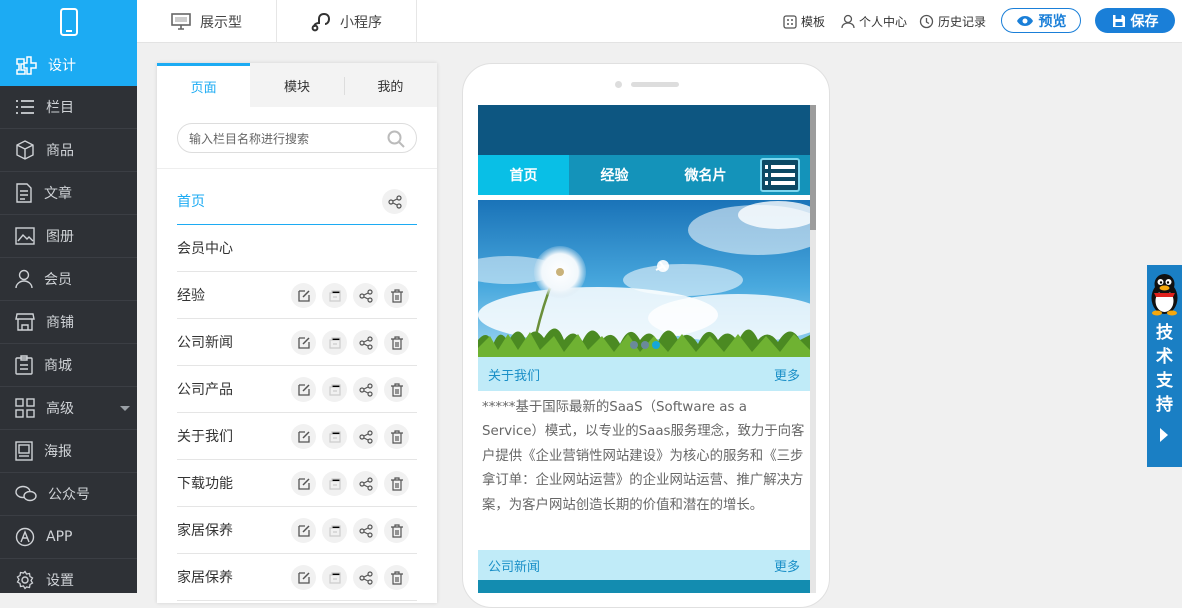 This screenshot has width=1182, height=608. Describe the element at coordinates (614, 175) in the screenshot. I see `nav-item-experience: 经验` at that location.